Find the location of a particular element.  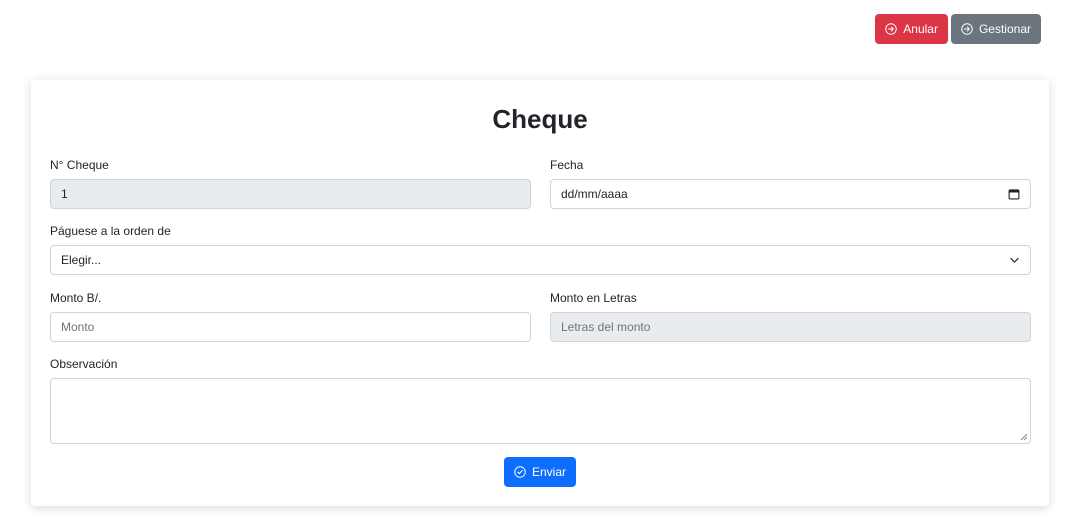

submit-wrap: Enviar is located at coordinates (540, 472).